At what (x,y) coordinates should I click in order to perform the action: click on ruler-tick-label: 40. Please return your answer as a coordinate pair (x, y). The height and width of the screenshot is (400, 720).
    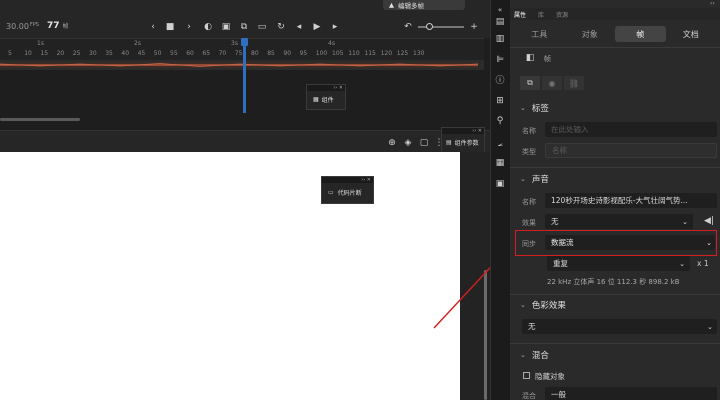
    Looking at the image, I should click on (125, 53).